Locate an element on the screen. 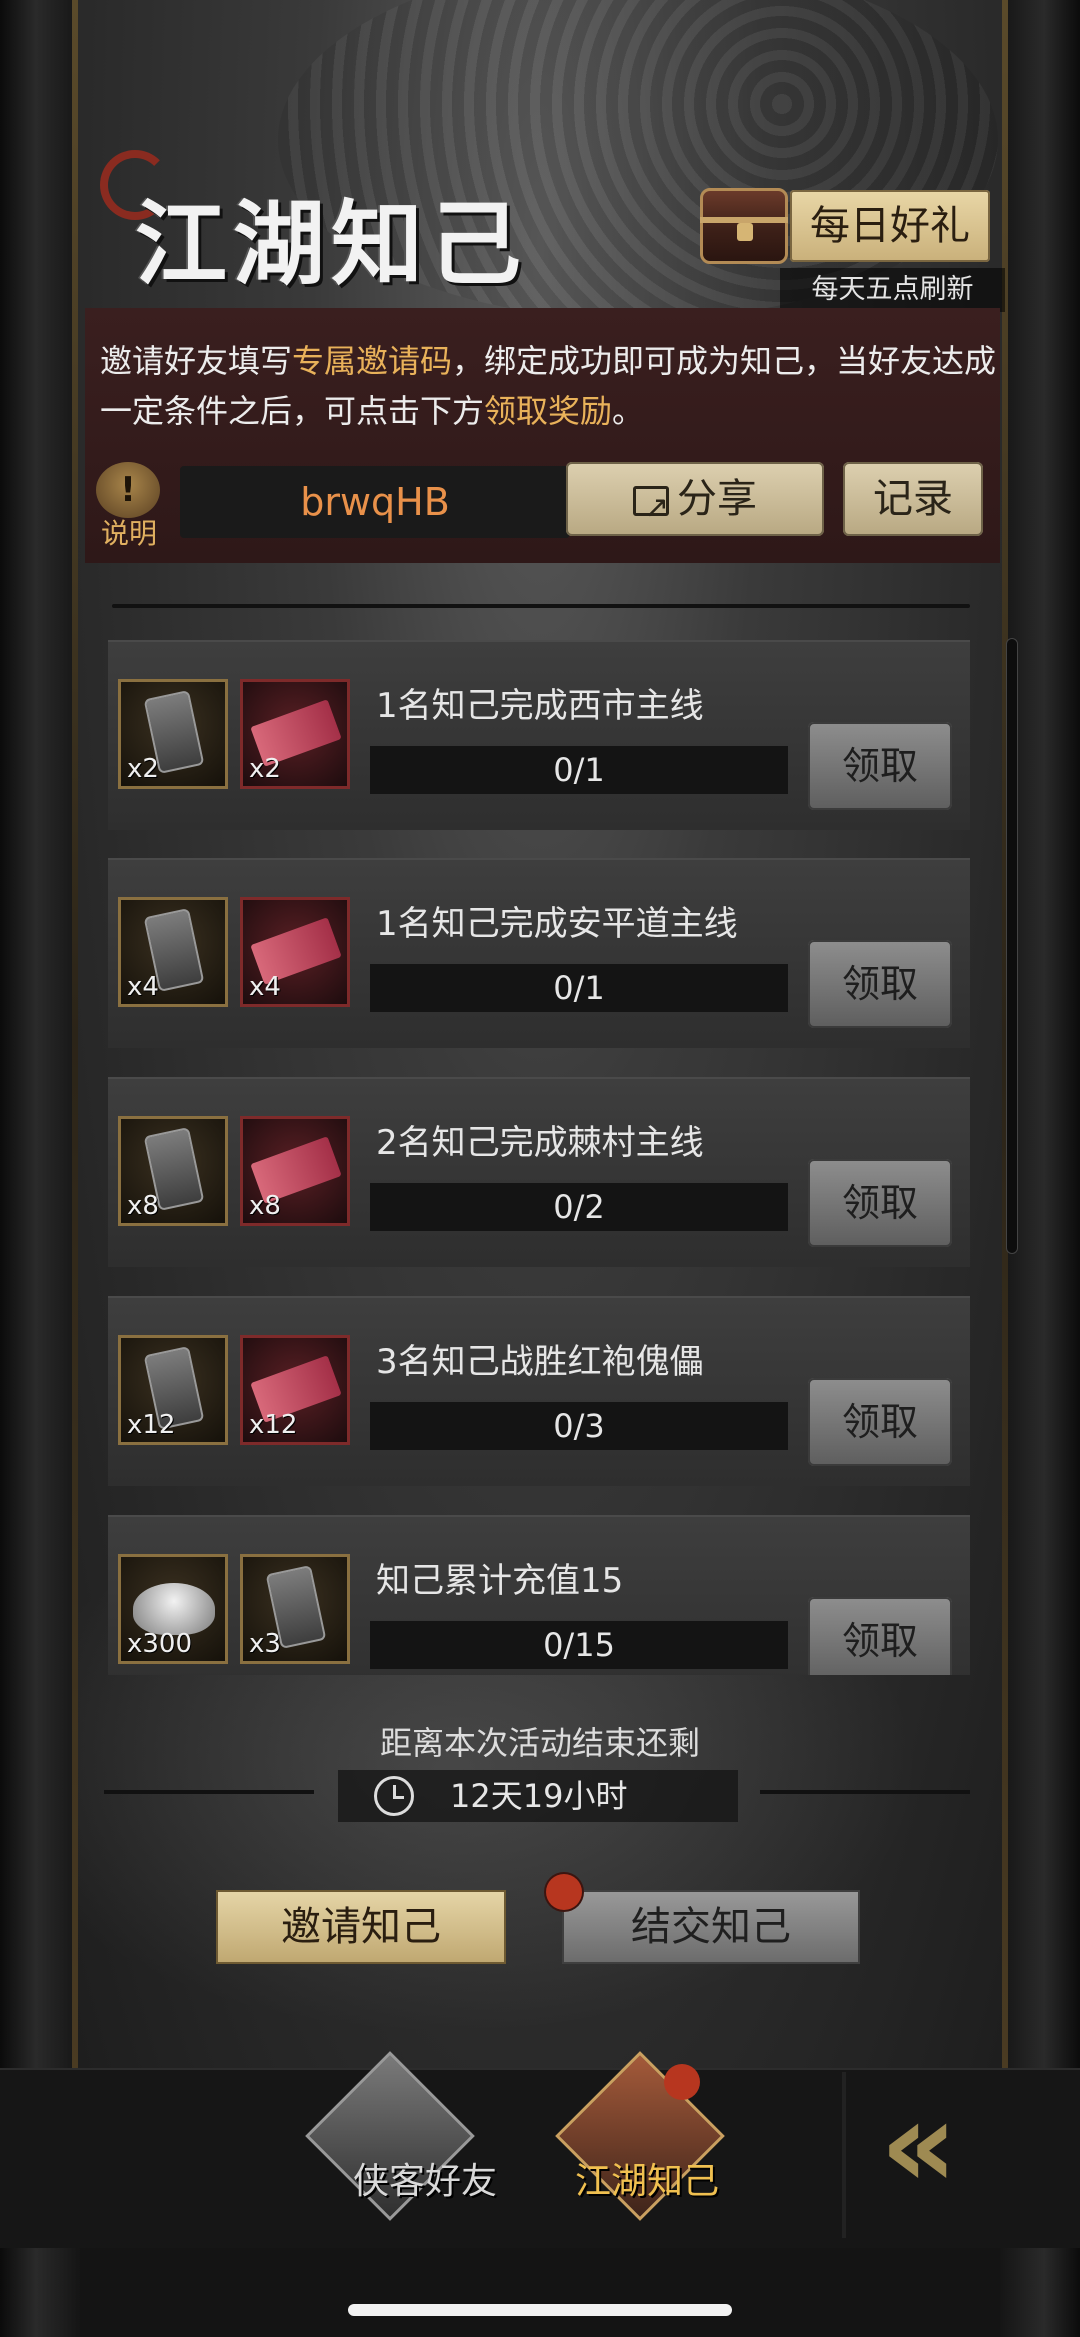 Image resolution: width=1080 pixels, height=2337 pixels. task-row: x2 x2 1名知己完成西市主线 0/1 领取 is located at coordinates (539, 735).